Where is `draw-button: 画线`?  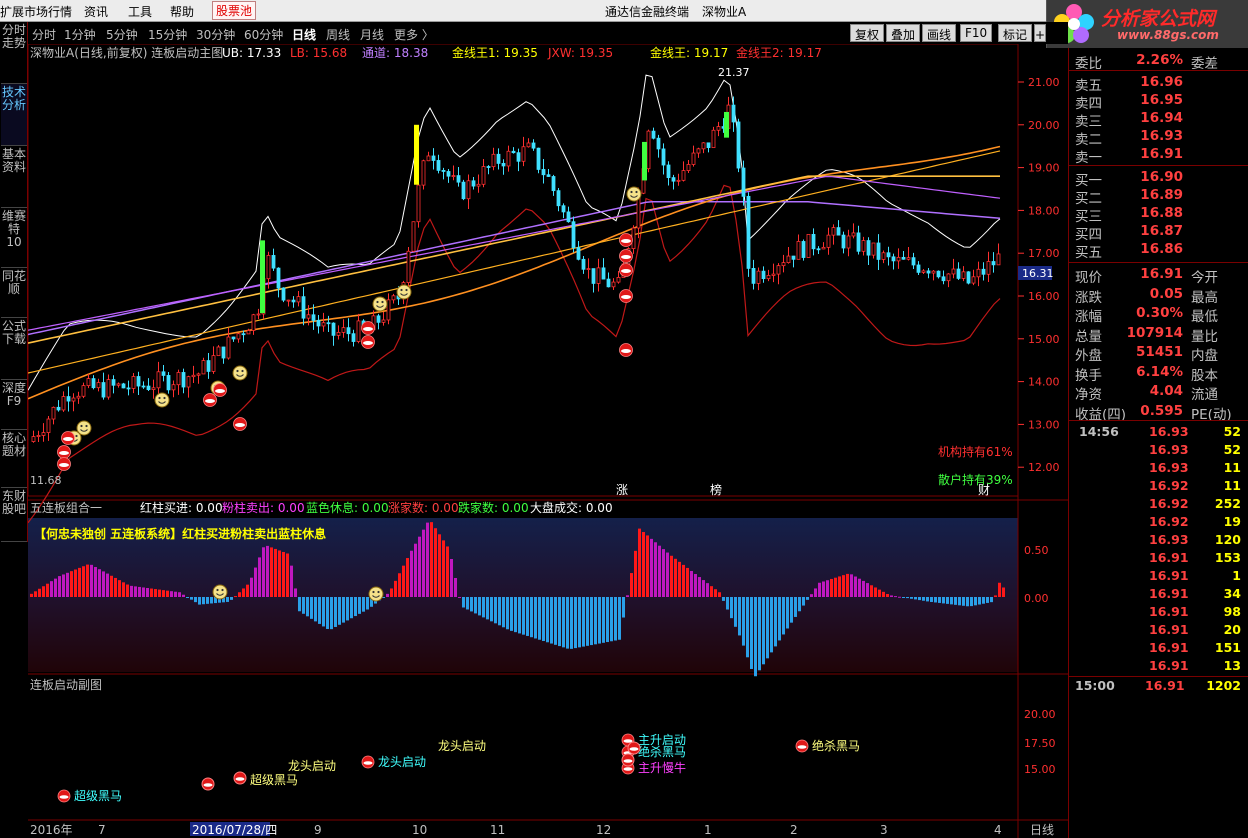 draw-button: 画线 is located at coordinates (939, 33).